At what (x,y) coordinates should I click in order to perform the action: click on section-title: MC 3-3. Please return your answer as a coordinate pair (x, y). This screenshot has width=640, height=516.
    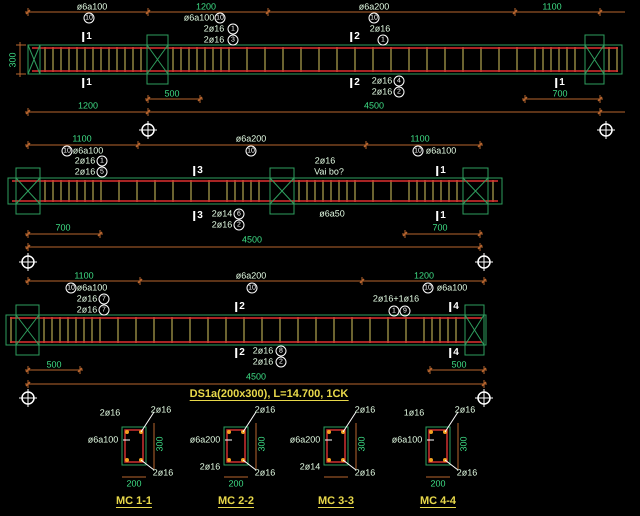
    Looking at the image, I should click on (336, 502).